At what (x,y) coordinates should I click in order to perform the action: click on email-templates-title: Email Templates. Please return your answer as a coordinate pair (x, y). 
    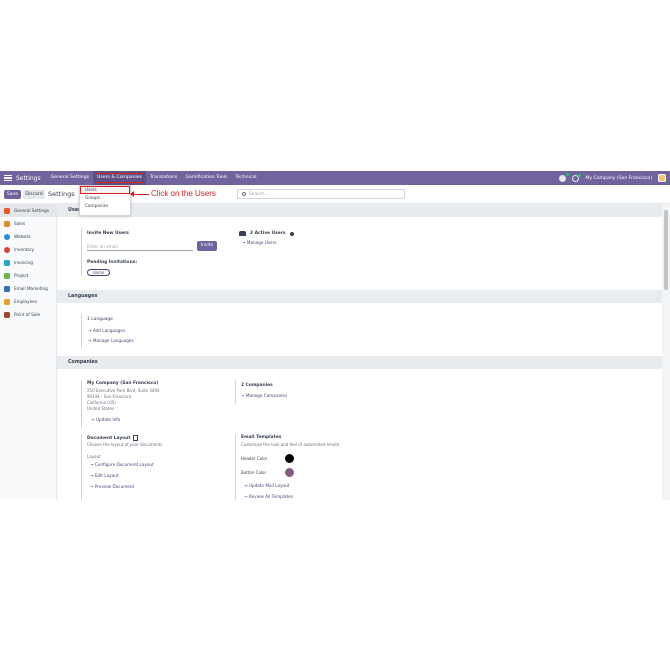
    Looking at the image, I should click on (261, 437).